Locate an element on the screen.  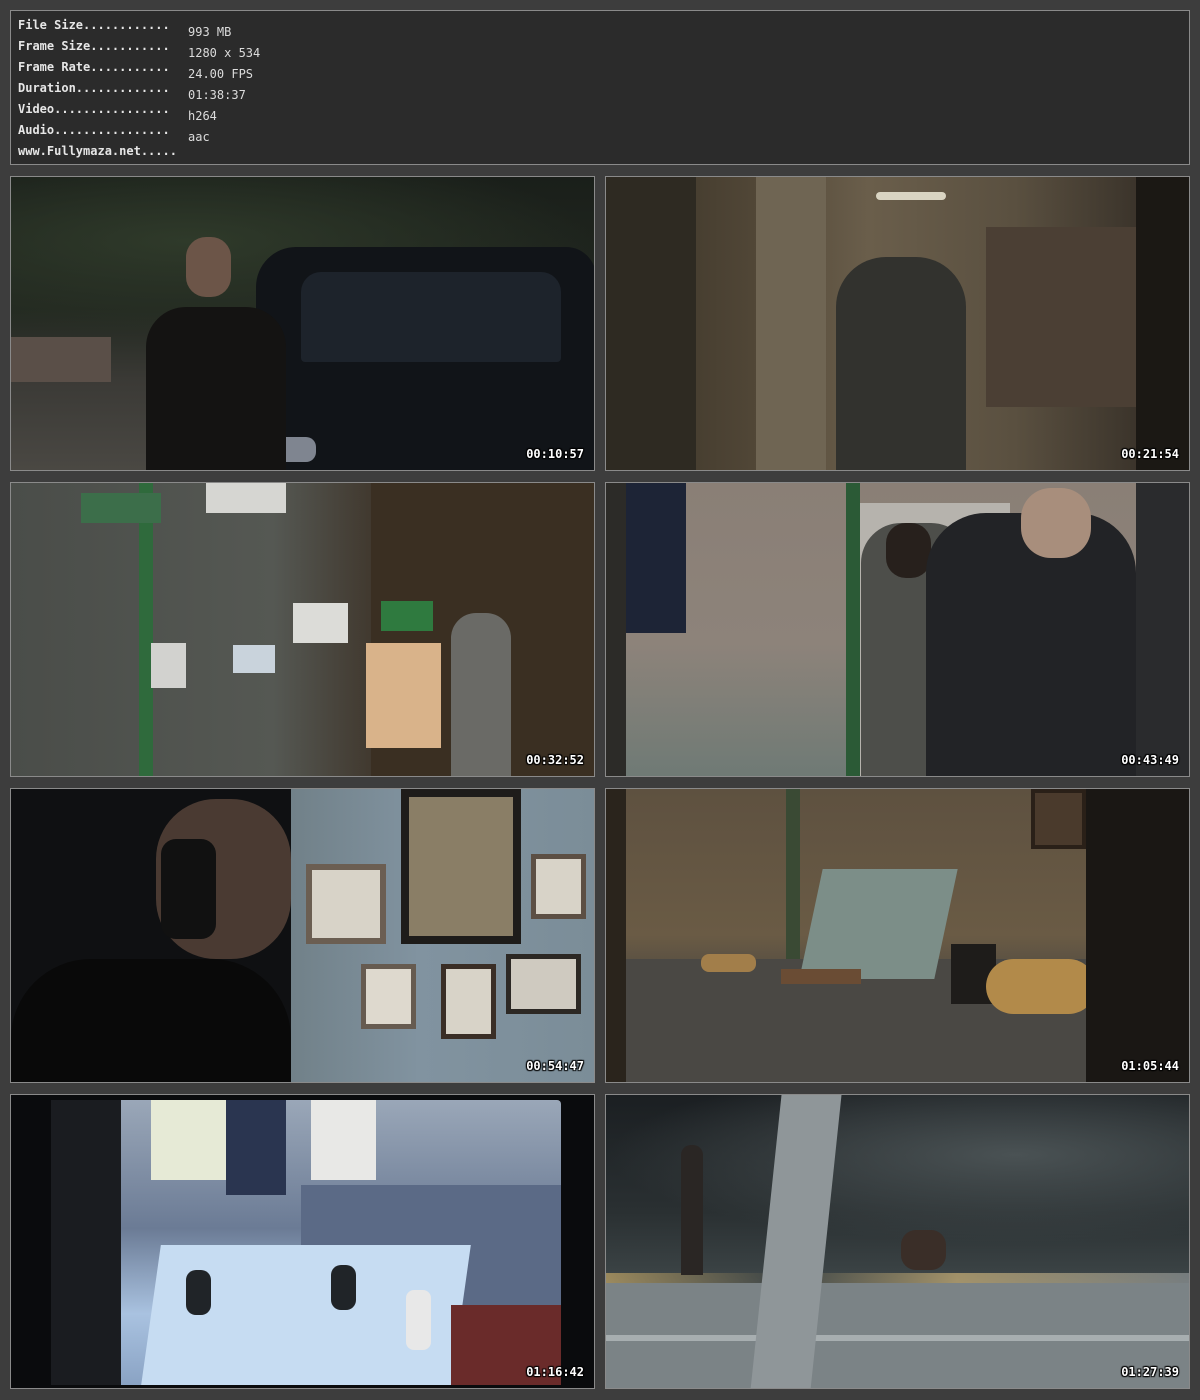
thumbnail-7-image is located at coordinates (302, 1241).